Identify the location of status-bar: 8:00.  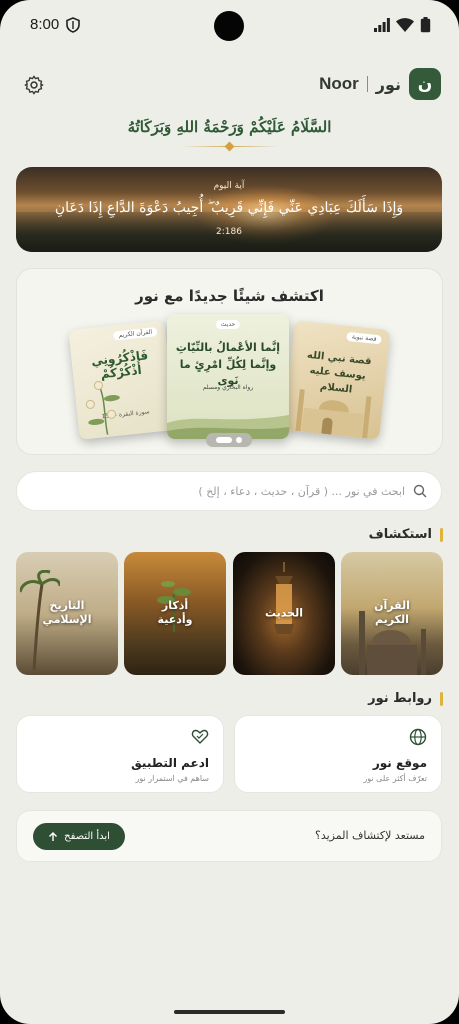
(229, 26).